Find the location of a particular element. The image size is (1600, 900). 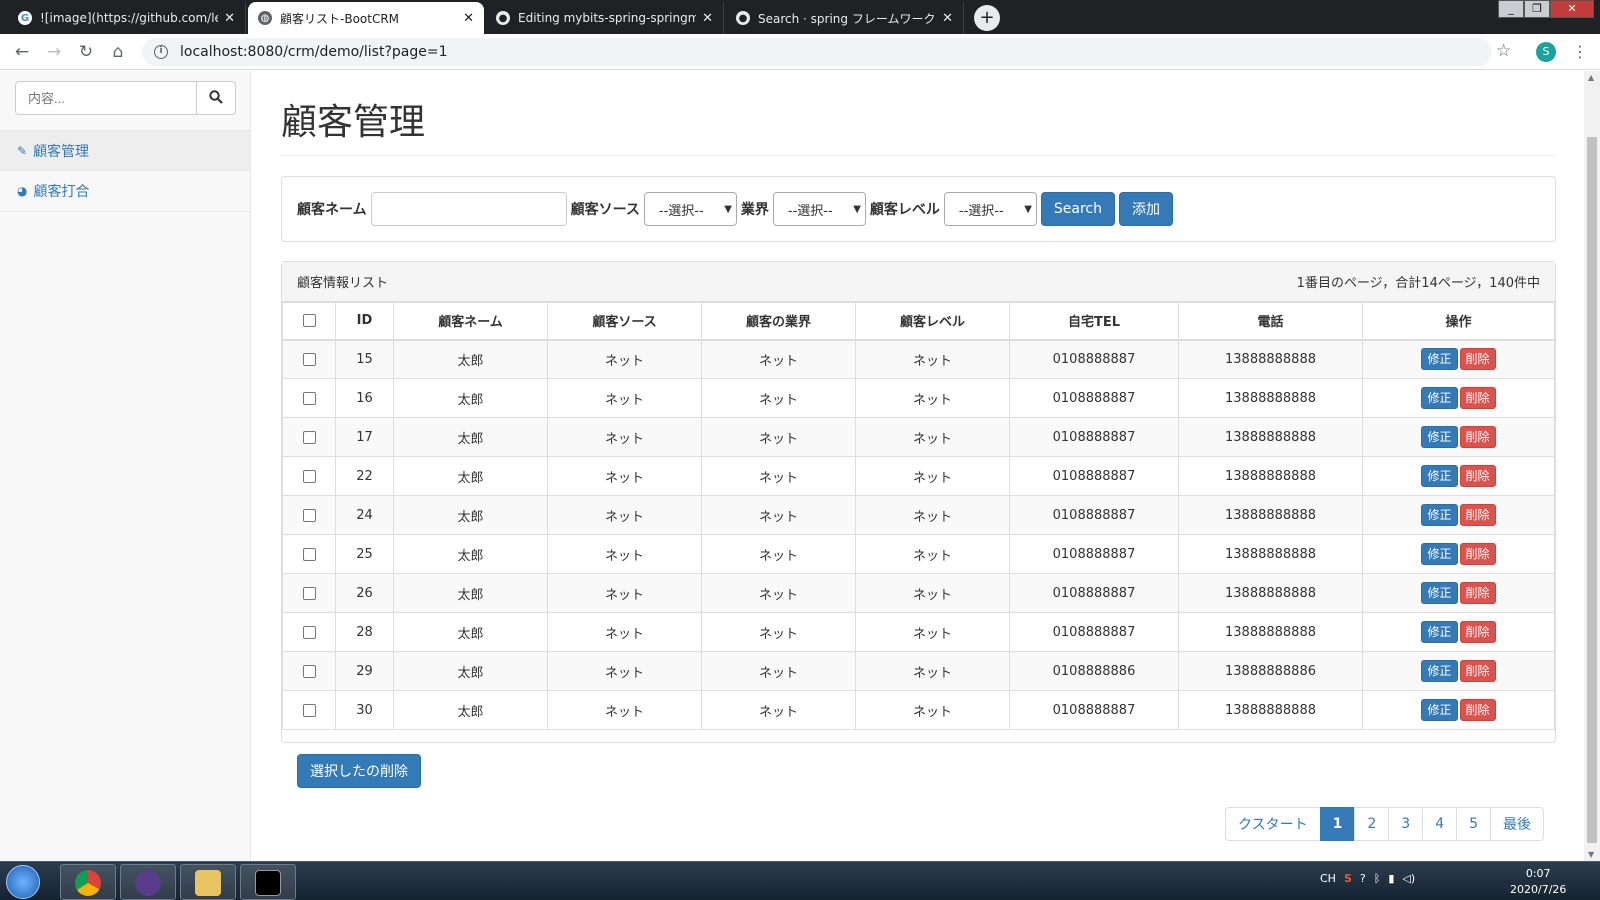

page-scrollbar: ▲ ▼ is located at coordinates (1592, 466).